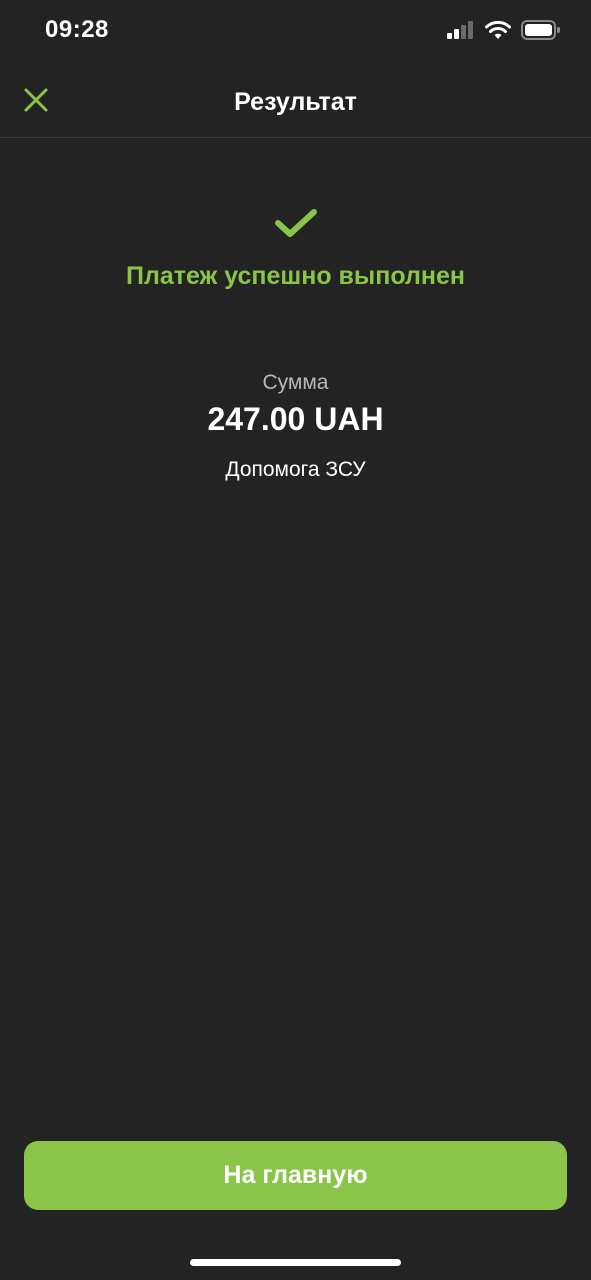  I want to click on page-title: Результат, so click(295, 102).